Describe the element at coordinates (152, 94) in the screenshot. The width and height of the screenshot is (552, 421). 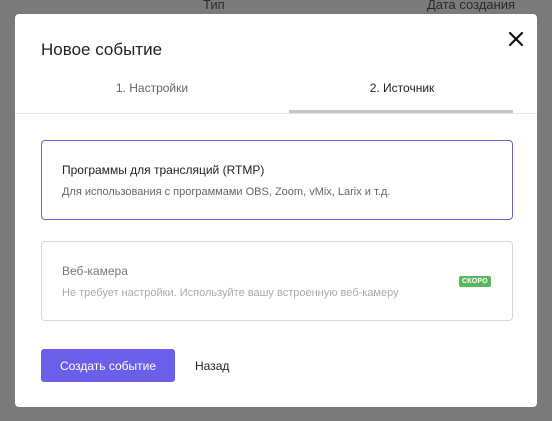
I see `tab-settings: 1. Настройки` at that location.